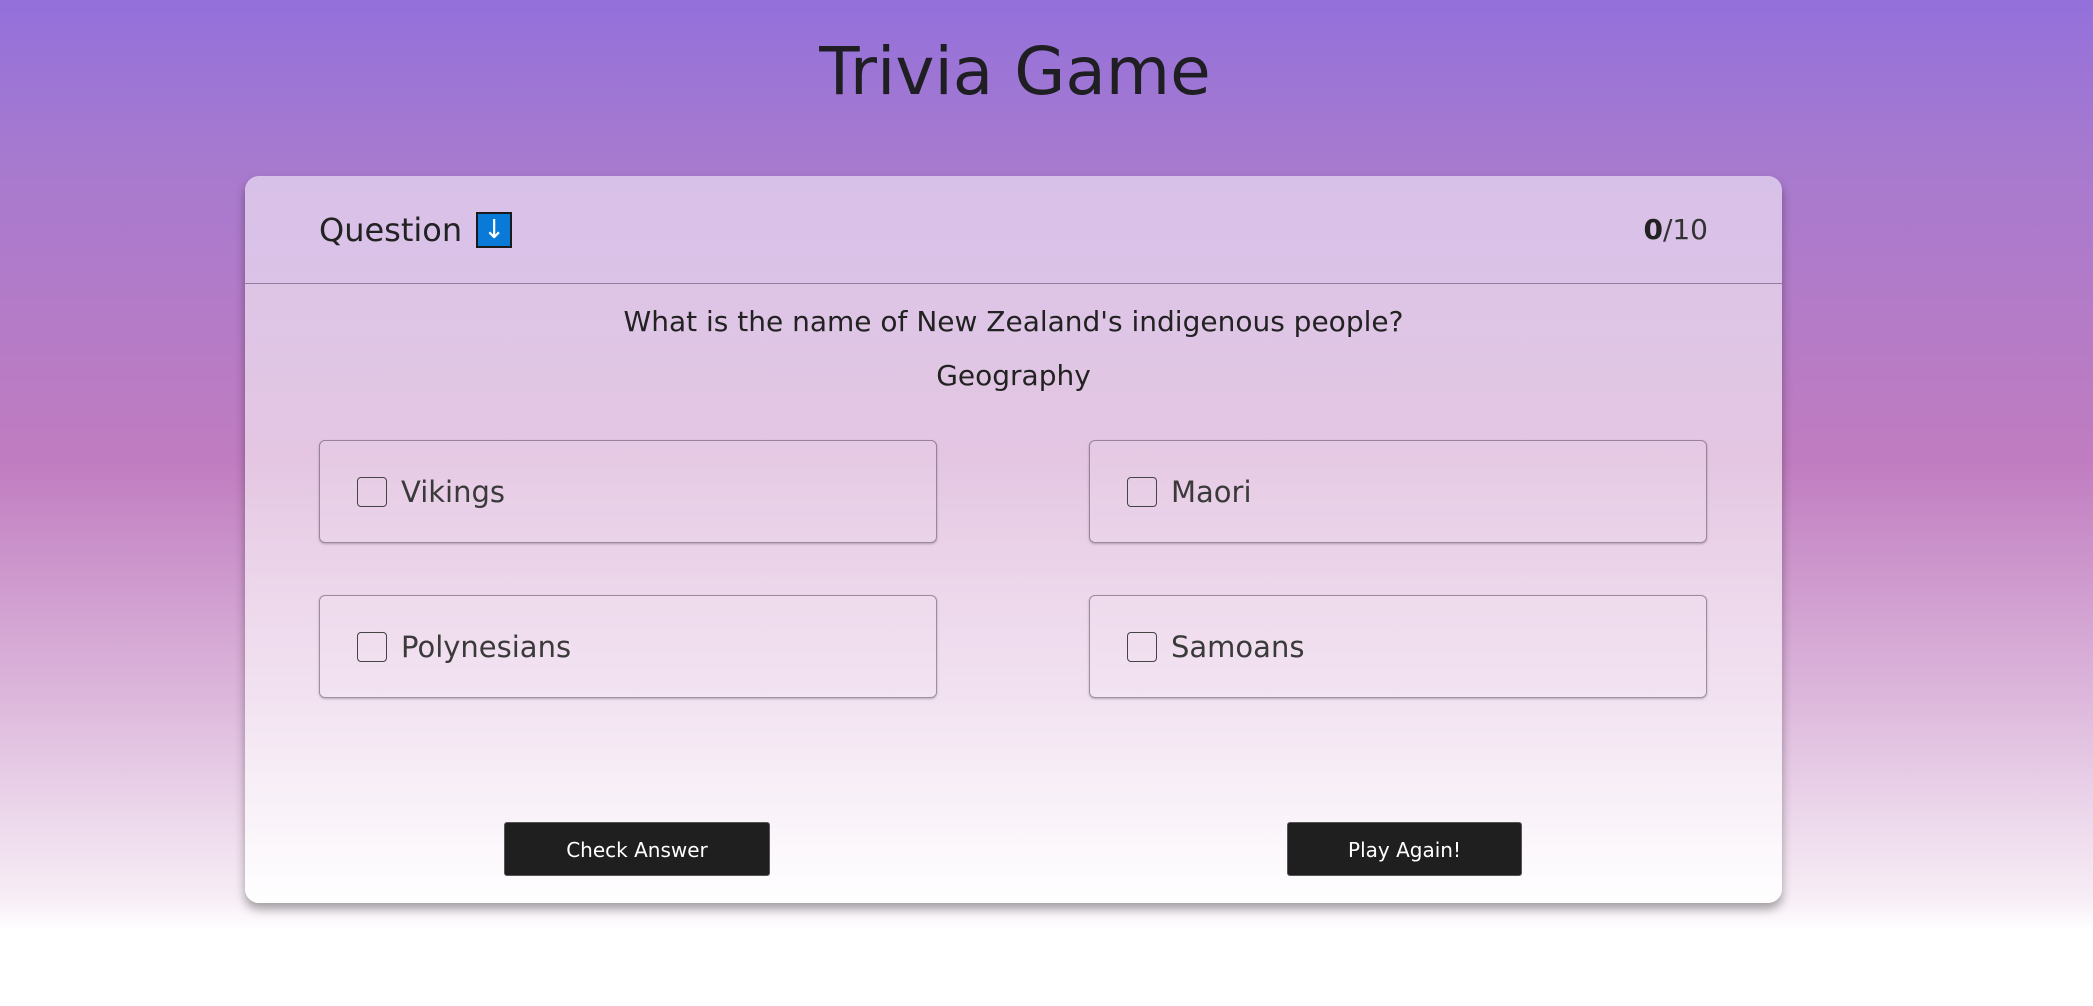  Describe the element at coordinates (486, 646) in the screenshot. I see `answer-label: Polynesians` at that location.